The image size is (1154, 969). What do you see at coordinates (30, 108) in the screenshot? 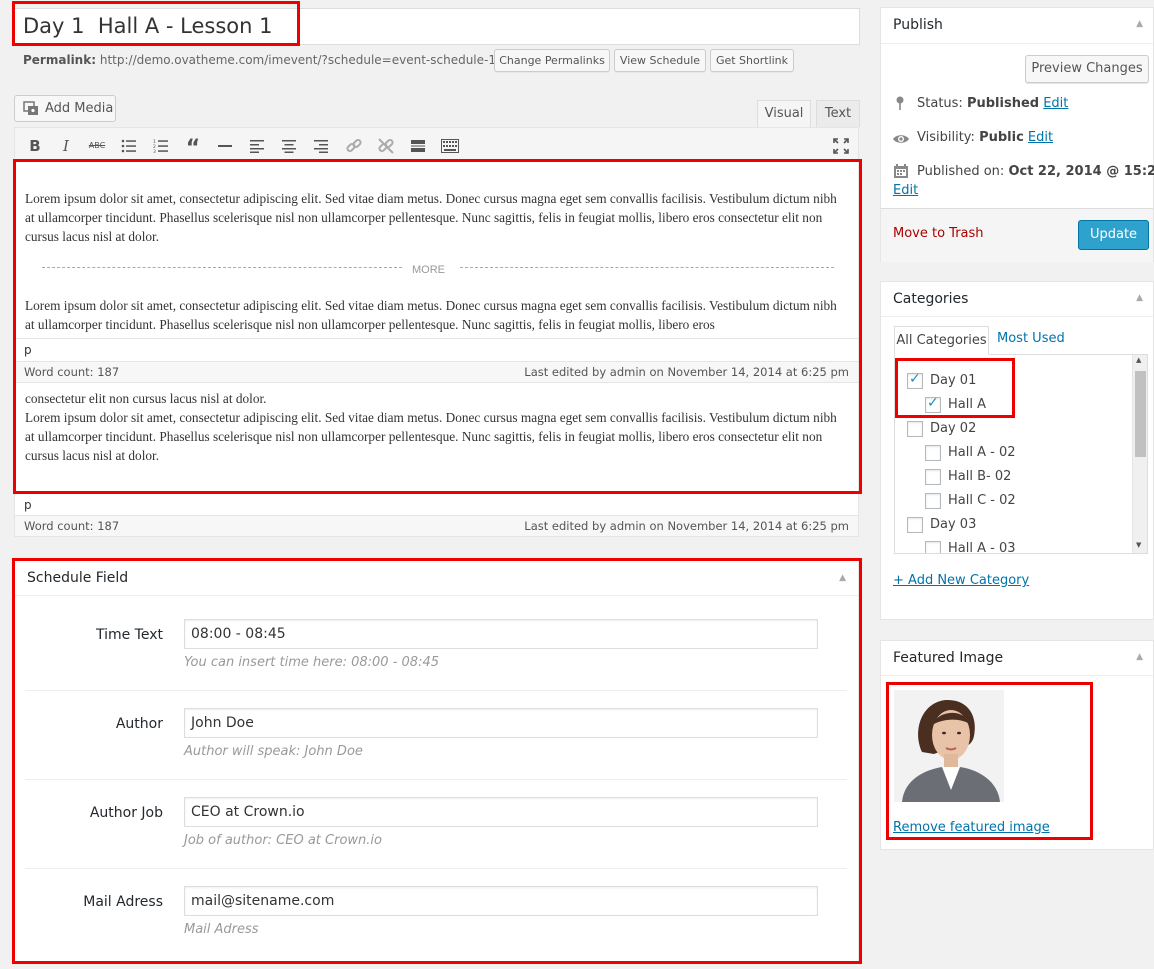
I see `media-icon` at bounding box center [30, 108].